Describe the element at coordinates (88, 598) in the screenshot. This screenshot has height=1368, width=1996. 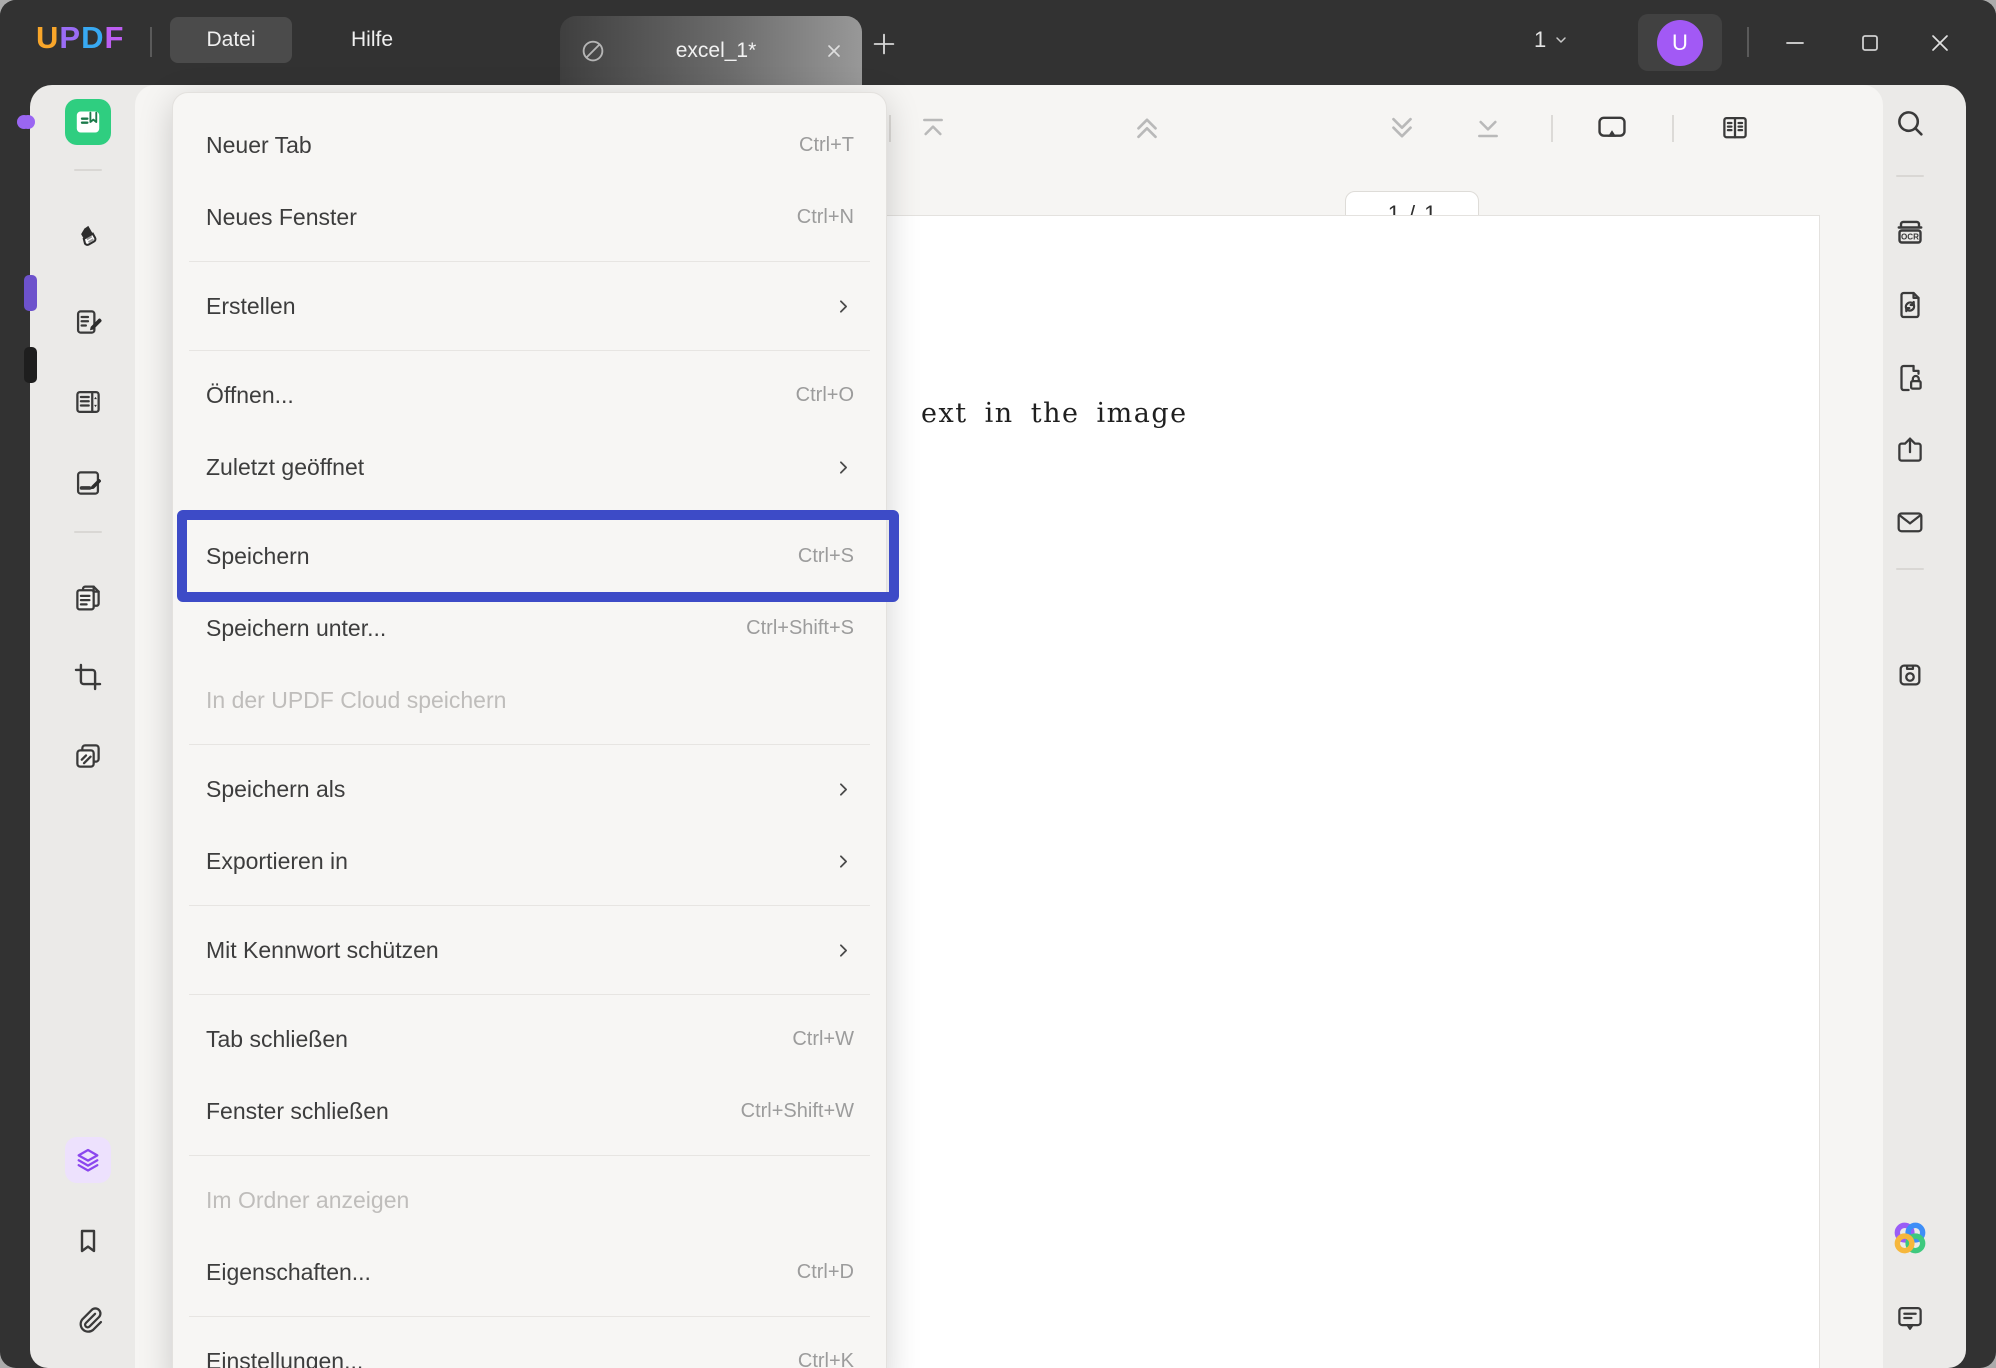
I see `sidebar-convert-pages-tool` at that location.